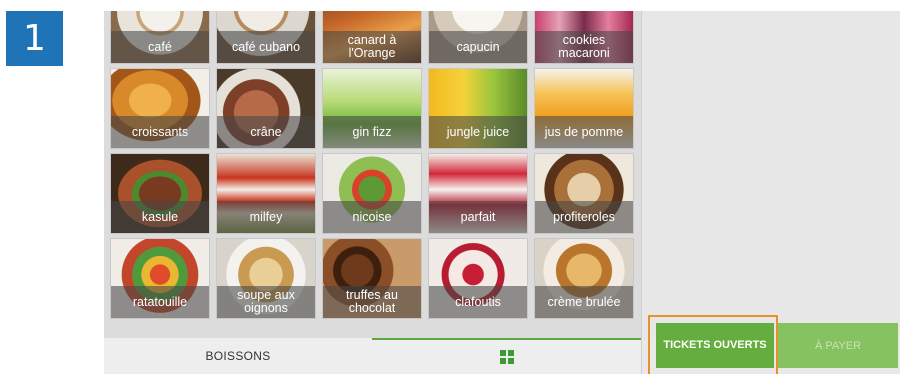  I want to click on menu-item-label: nicoise, so click(372, 216).